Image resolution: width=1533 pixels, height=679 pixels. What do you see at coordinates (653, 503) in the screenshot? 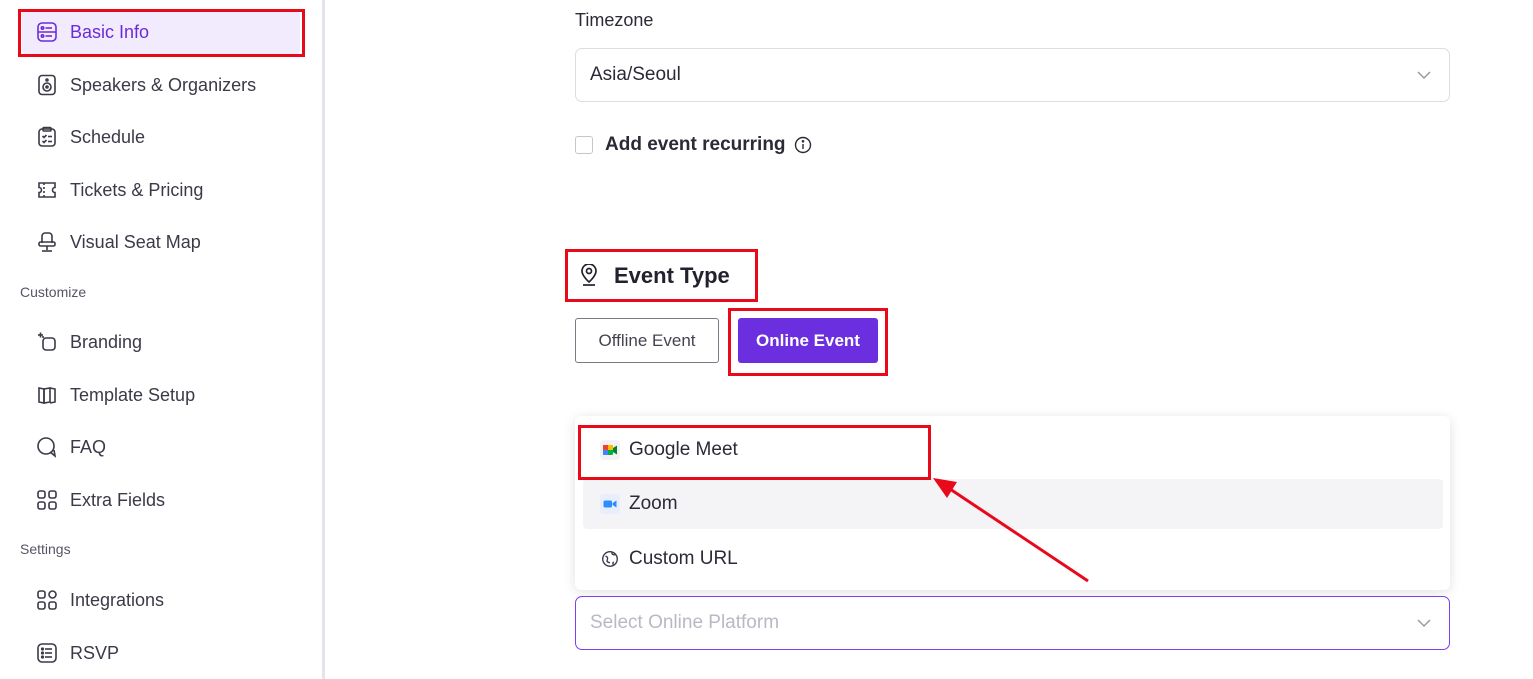
I see `option-label: Zoom` at bounding box center [653, 503].